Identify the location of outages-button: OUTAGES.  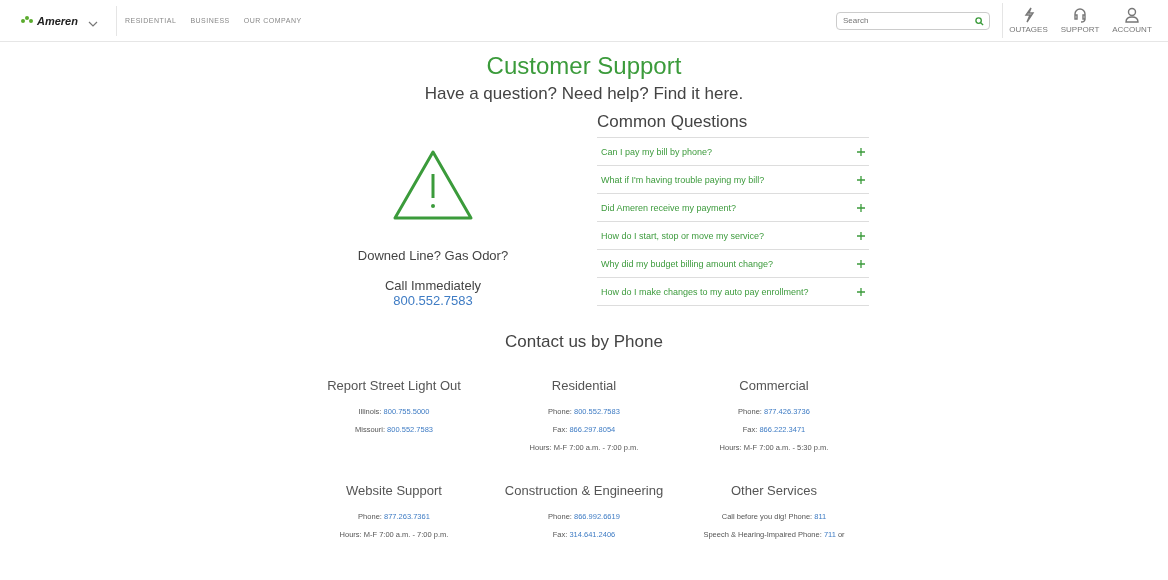
(1028, 20).